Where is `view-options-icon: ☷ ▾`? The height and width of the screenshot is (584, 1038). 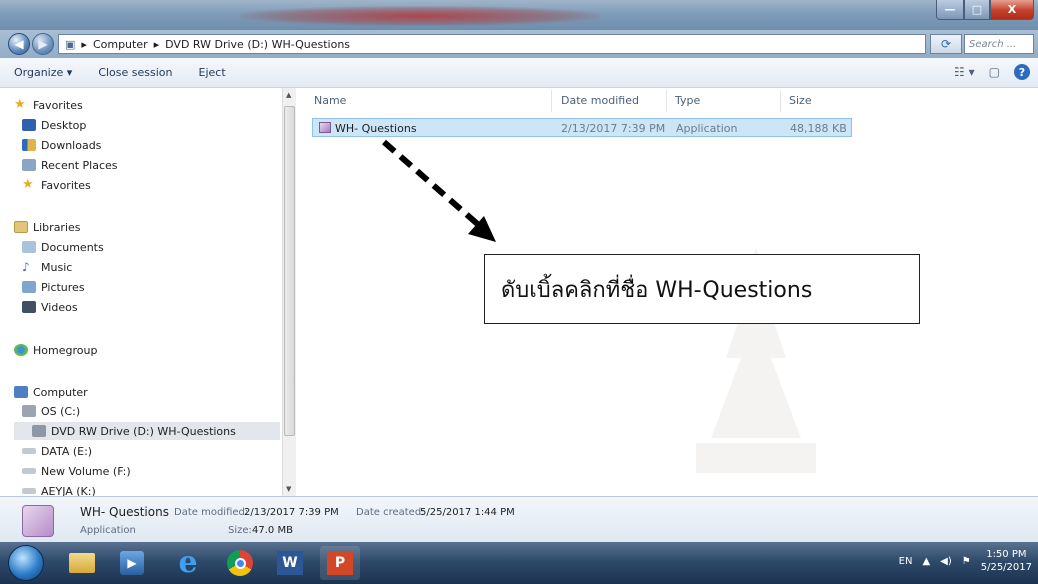
view-options-icon: ☷ ▾ is located at coordinates (964, 72).